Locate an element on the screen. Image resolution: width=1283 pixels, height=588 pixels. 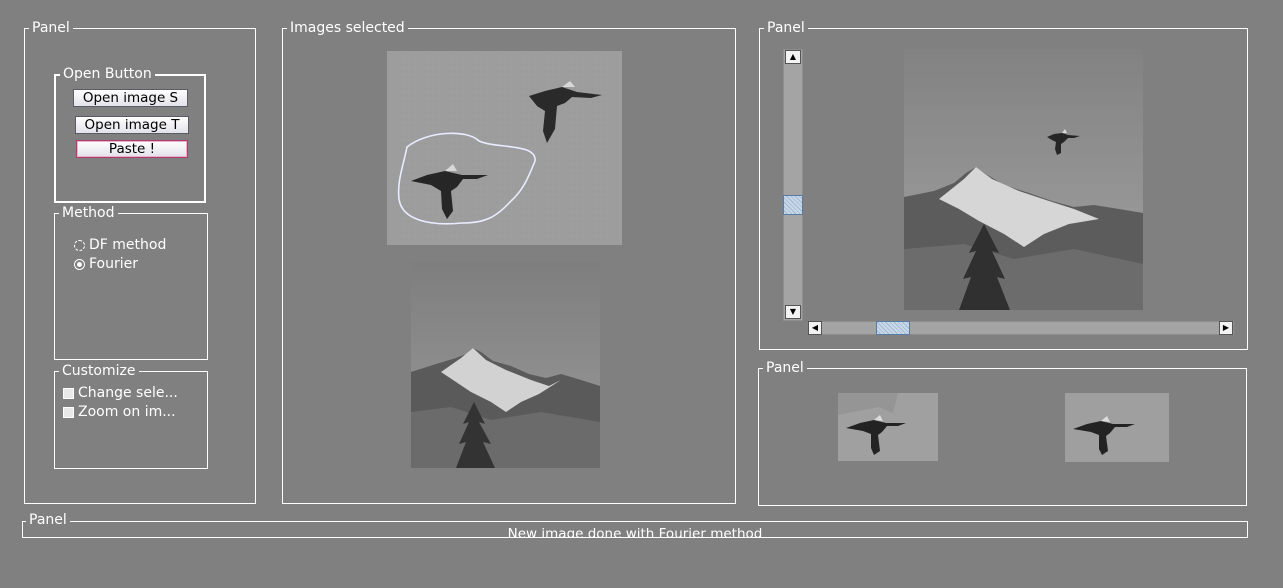
radio-df-method-label: DF method is located at coordinates (128, 245).